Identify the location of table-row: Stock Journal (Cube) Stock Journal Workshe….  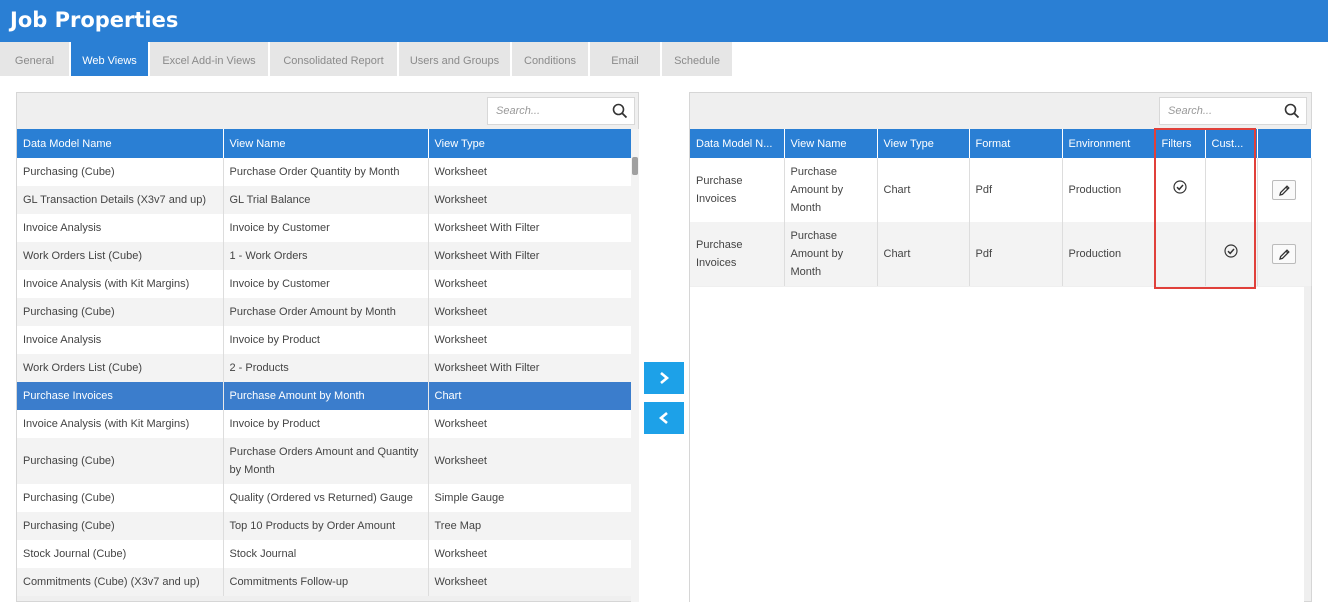
(324, 554).